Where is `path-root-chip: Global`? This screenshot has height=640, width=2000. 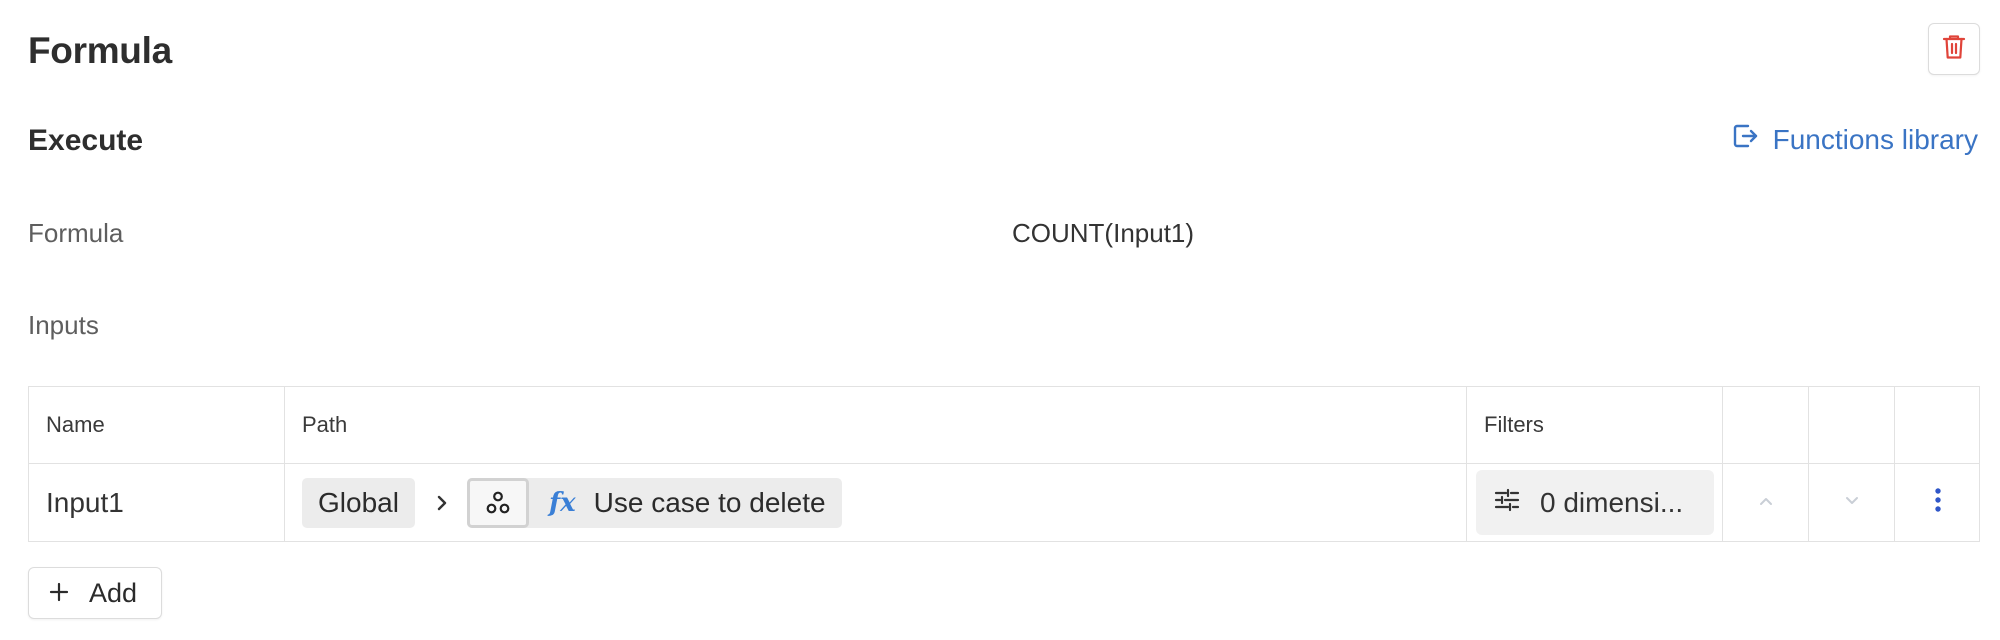
path-root-chip: Global is located at coordinates (358, 502).